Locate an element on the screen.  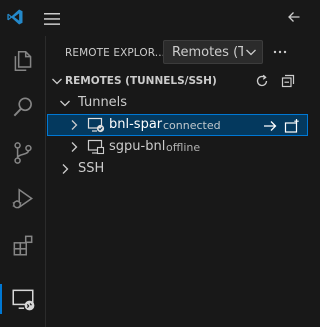
remote-type-select: Remotes (T is located at coordinates (213, 52).